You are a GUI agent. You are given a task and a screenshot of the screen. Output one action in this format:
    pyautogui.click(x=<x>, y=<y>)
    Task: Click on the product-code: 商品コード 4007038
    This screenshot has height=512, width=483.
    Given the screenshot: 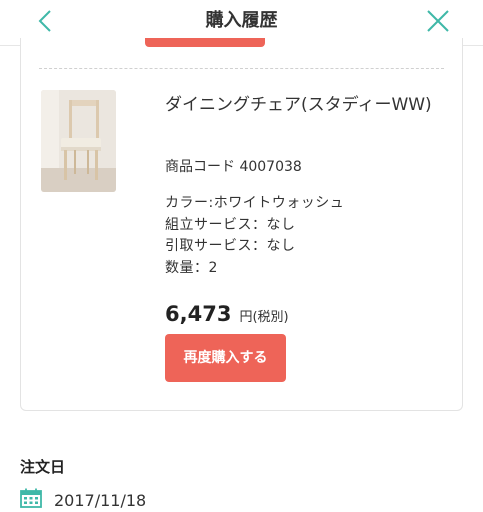 What is the action you would take?
    pyautogui.click(x=233, y=167)
    